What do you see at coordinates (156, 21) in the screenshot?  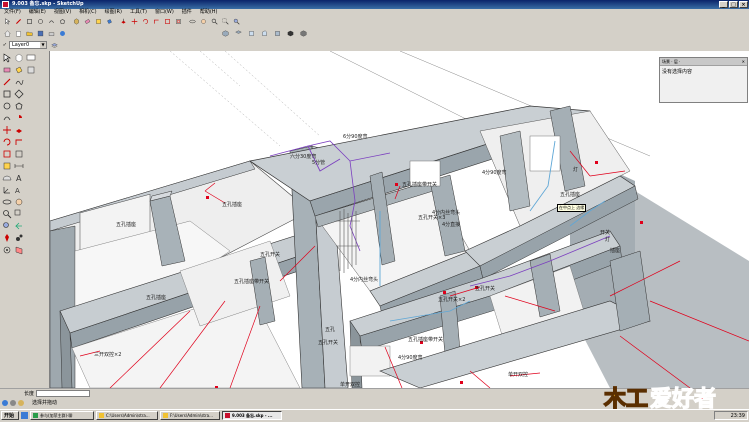 I see `follow-me-icon` at bounding box center [156, 21].